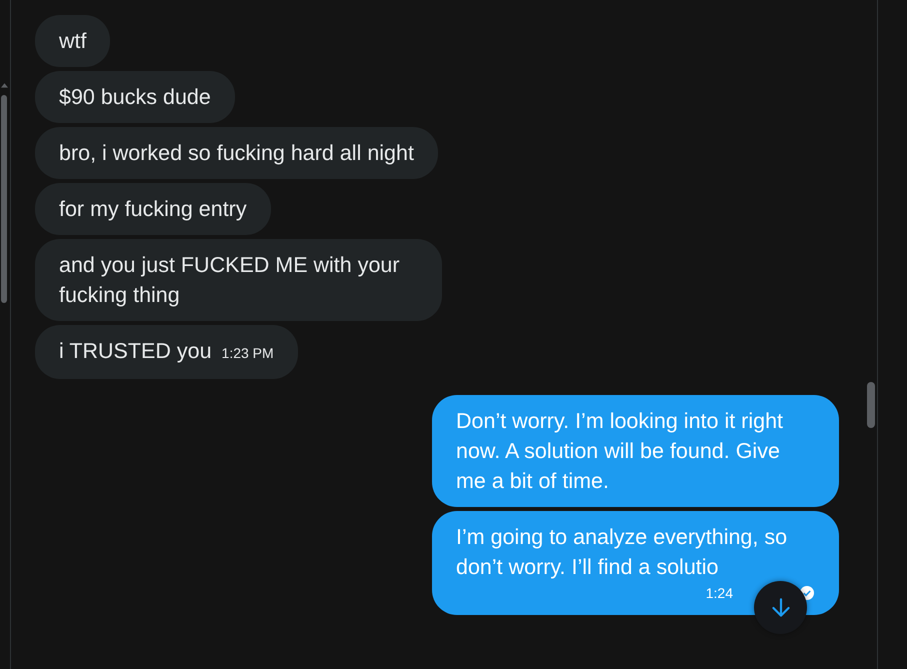 The height and width of the screenshot is (669, 907). What do you see at coordinates (719, 593) in the screenshot?
I see `timestamp: 1:24` at bounding box center [719, 593].